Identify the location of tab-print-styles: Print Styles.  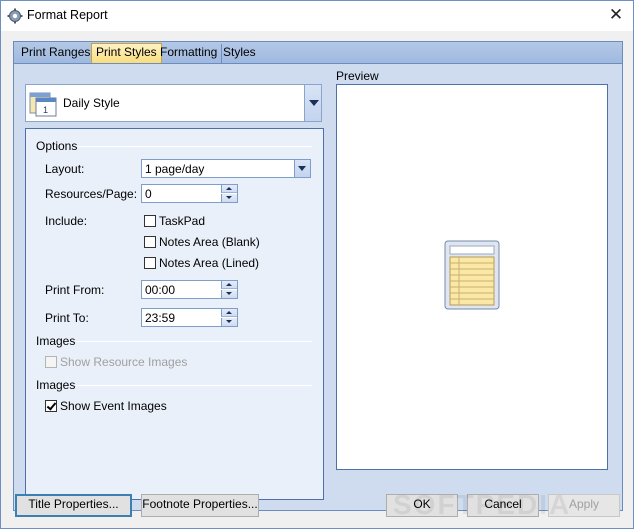
(126, 53).